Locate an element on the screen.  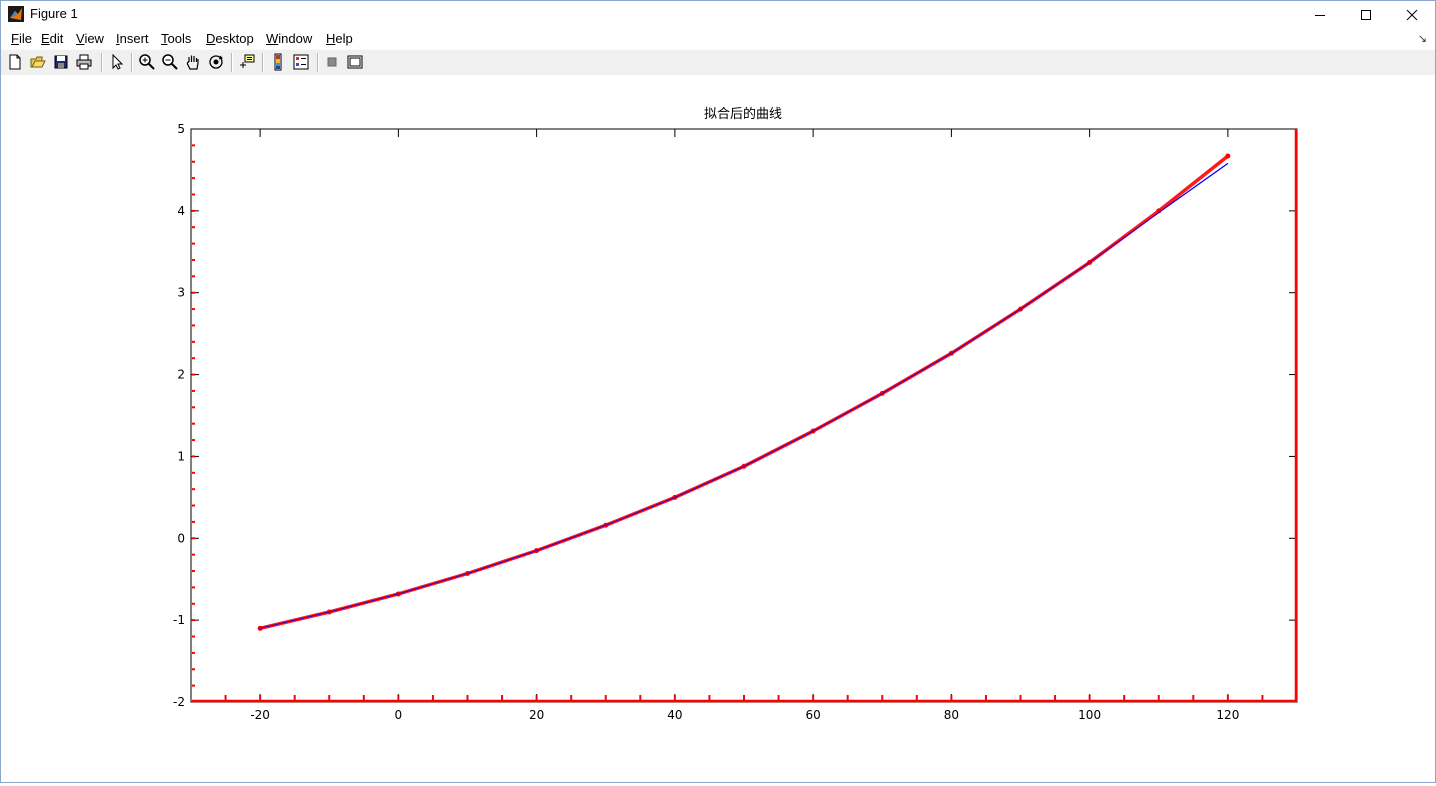
menu-desktop: Desktop is located at coordinates (230, 38).